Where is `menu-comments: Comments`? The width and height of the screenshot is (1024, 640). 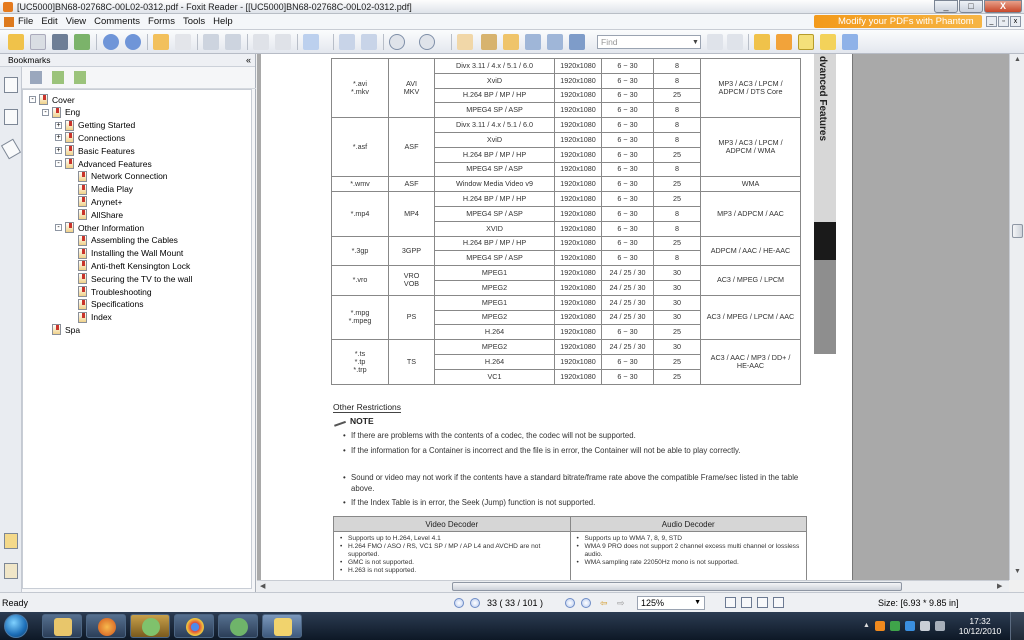 menu-comments: Comments is located at coordinates (117, 21).